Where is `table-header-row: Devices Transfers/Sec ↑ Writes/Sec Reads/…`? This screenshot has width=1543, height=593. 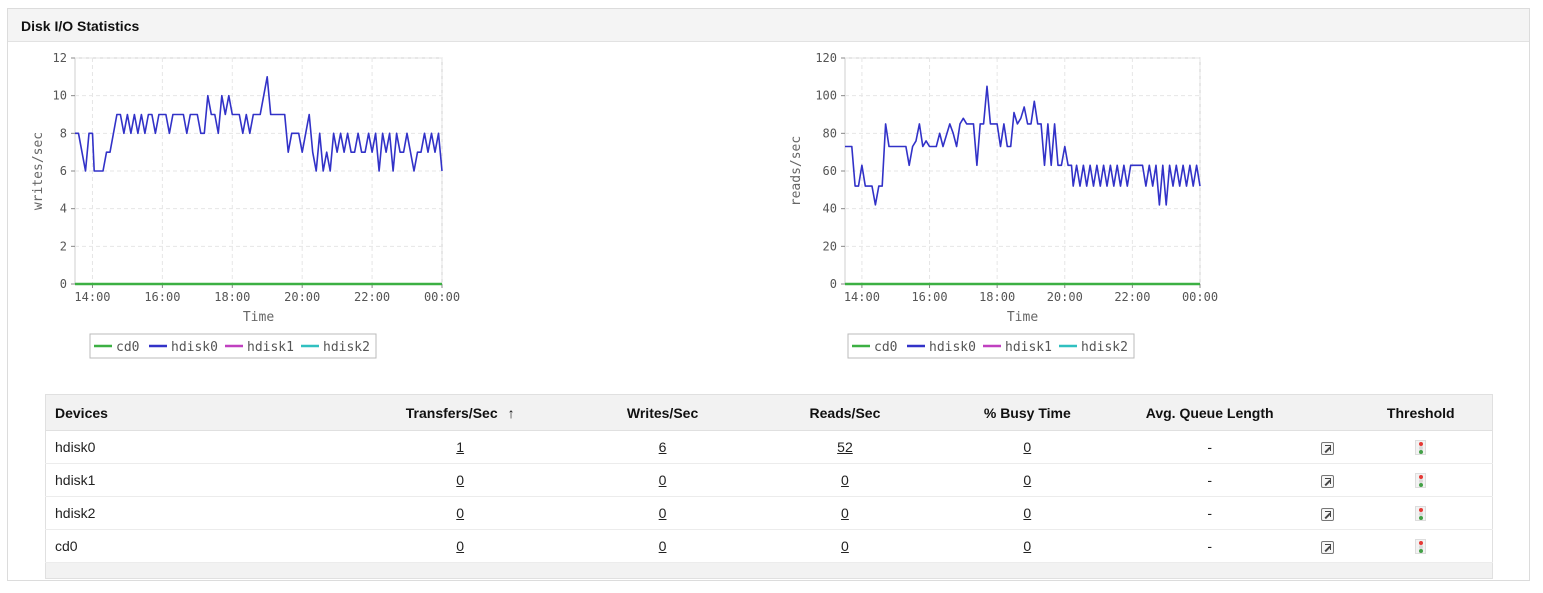
table-header-row: Devices Transfers/Sec ↑ Writes/Sec Reads/… is located at coordinates (769, 412).